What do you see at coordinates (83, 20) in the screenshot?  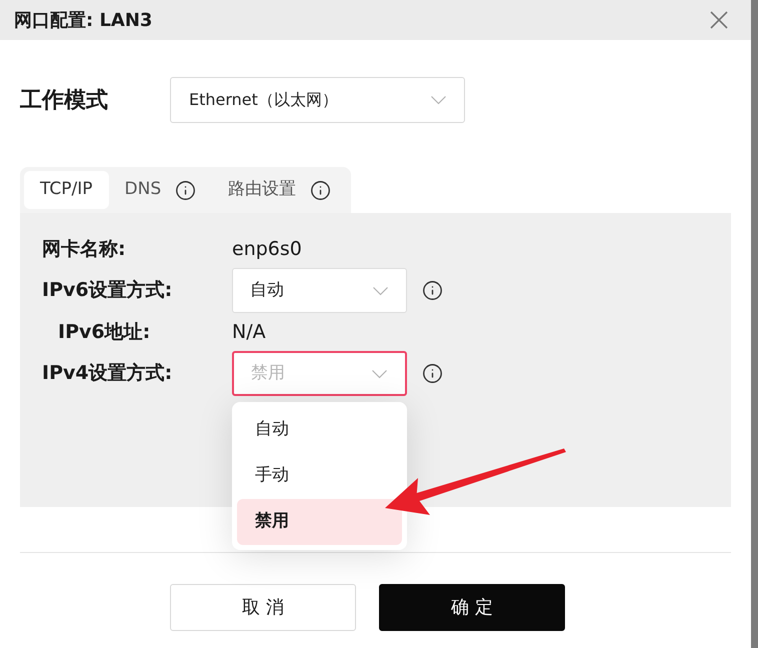 I see `dialog-title: 网口配置: LAN3` at bounding box center [83, 20].